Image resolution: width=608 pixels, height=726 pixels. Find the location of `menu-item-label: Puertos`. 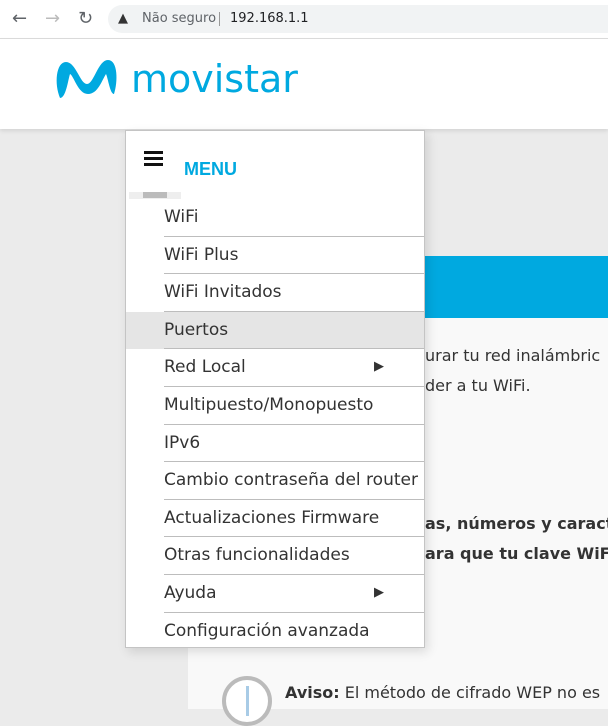

menu-item-label: Puertos is located at coordinates (196, 329).